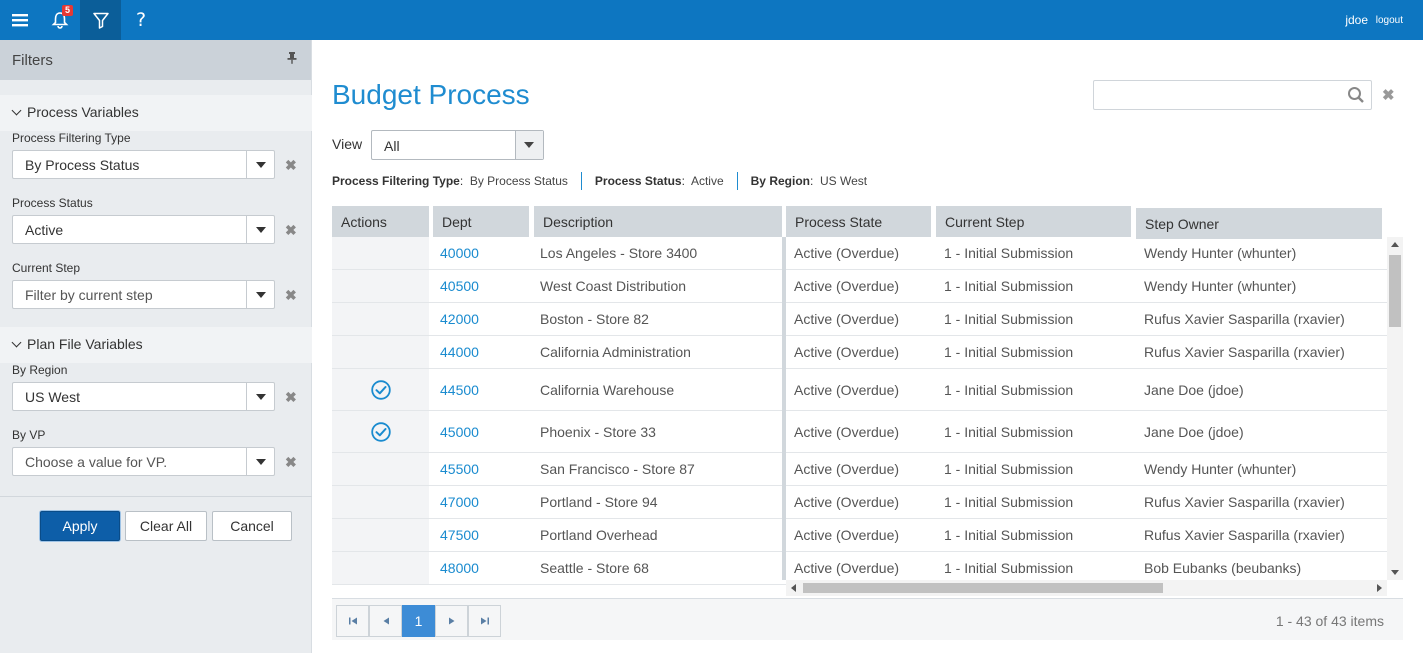 This screenshot has width=1423, height=653. What do you see at coordinates (1389, 20) in the screenshot?
I see `logout-link: logout` at bounding box center [1389, 20].